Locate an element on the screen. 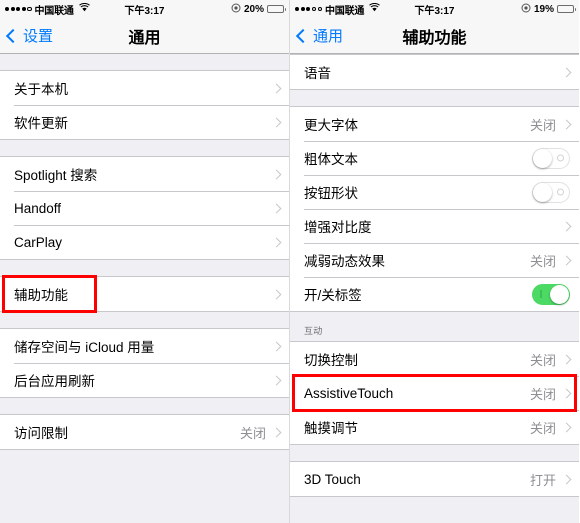 This screenshot has height=523, width=580. list-item-label: 后台应用刷新 is located at coordinates (54, 381).